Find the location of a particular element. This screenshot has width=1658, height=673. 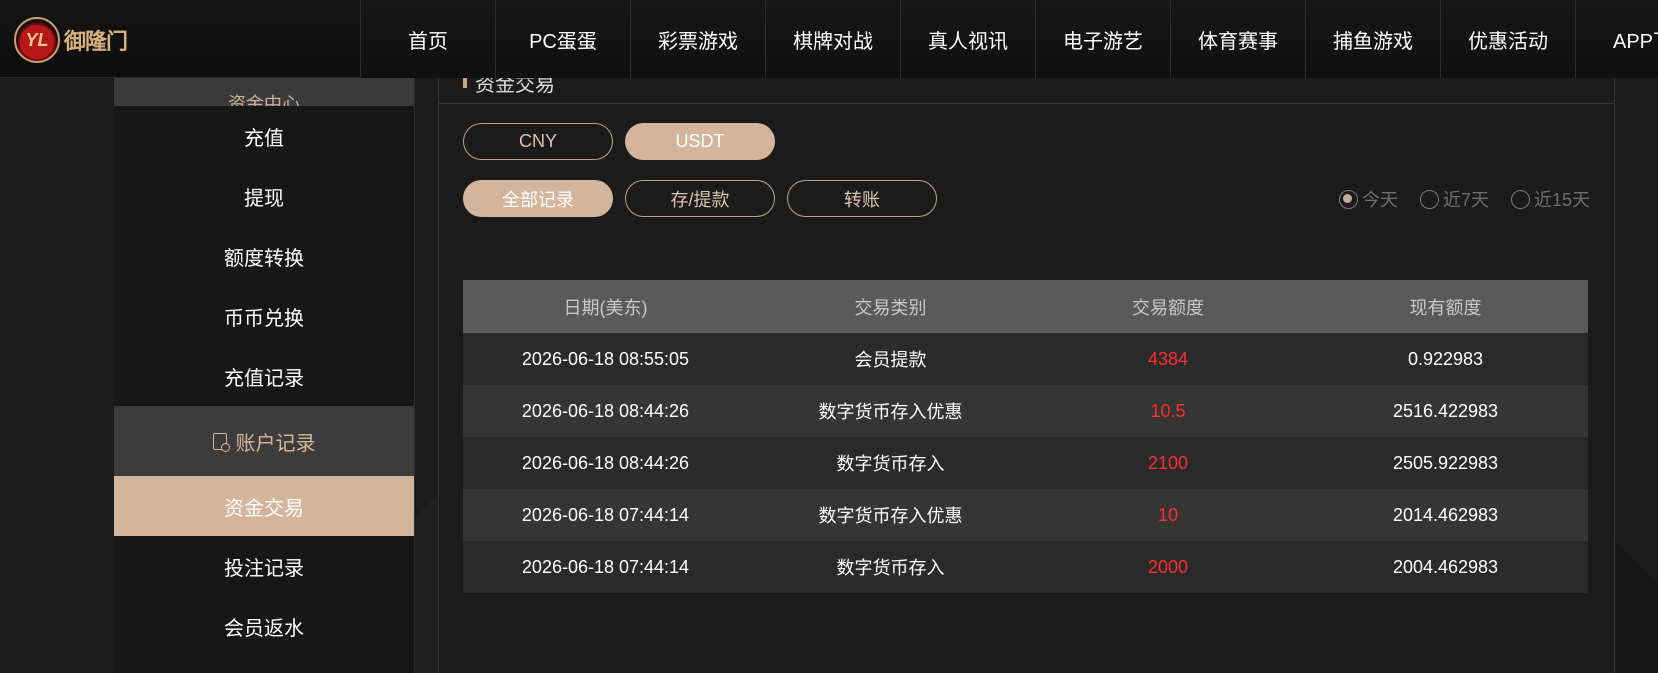

range-today-radio: 今天 is located at coordinates (1368, 199).